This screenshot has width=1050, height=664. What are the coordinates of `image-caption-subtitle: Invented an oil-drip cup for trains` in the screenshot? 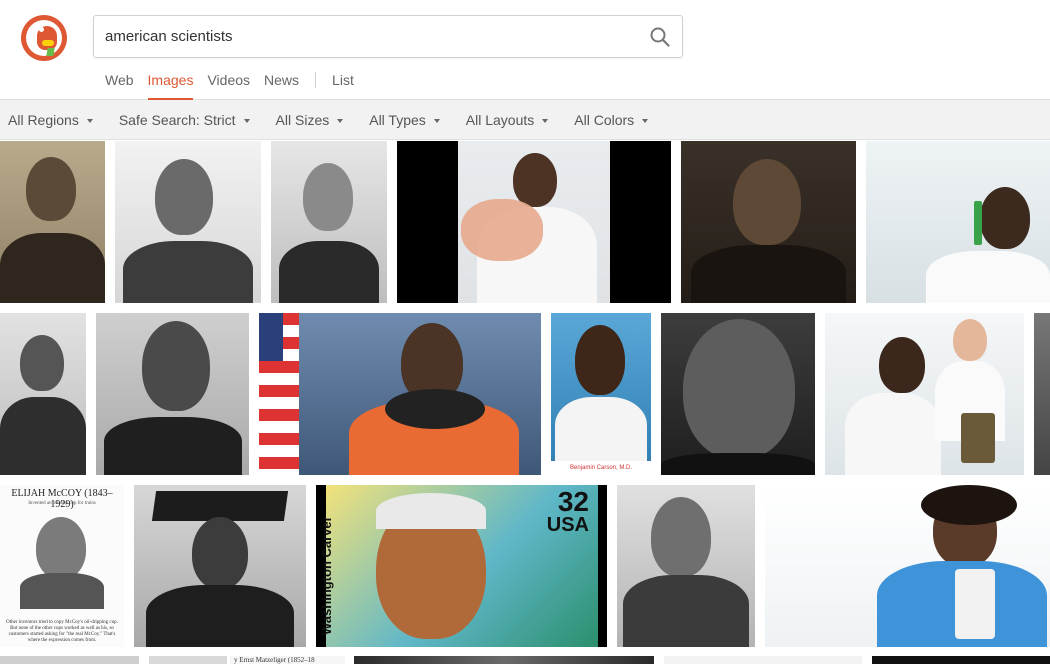 It's located at (62, 503).